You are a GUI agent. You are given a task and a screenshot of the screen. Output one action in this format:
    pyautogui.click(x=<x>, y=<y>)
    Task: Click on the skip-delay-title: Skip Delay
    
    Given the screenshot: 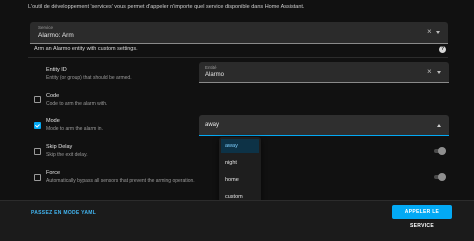 What is the action you would take?
    pyautogui.click(x=59, y=147)
    